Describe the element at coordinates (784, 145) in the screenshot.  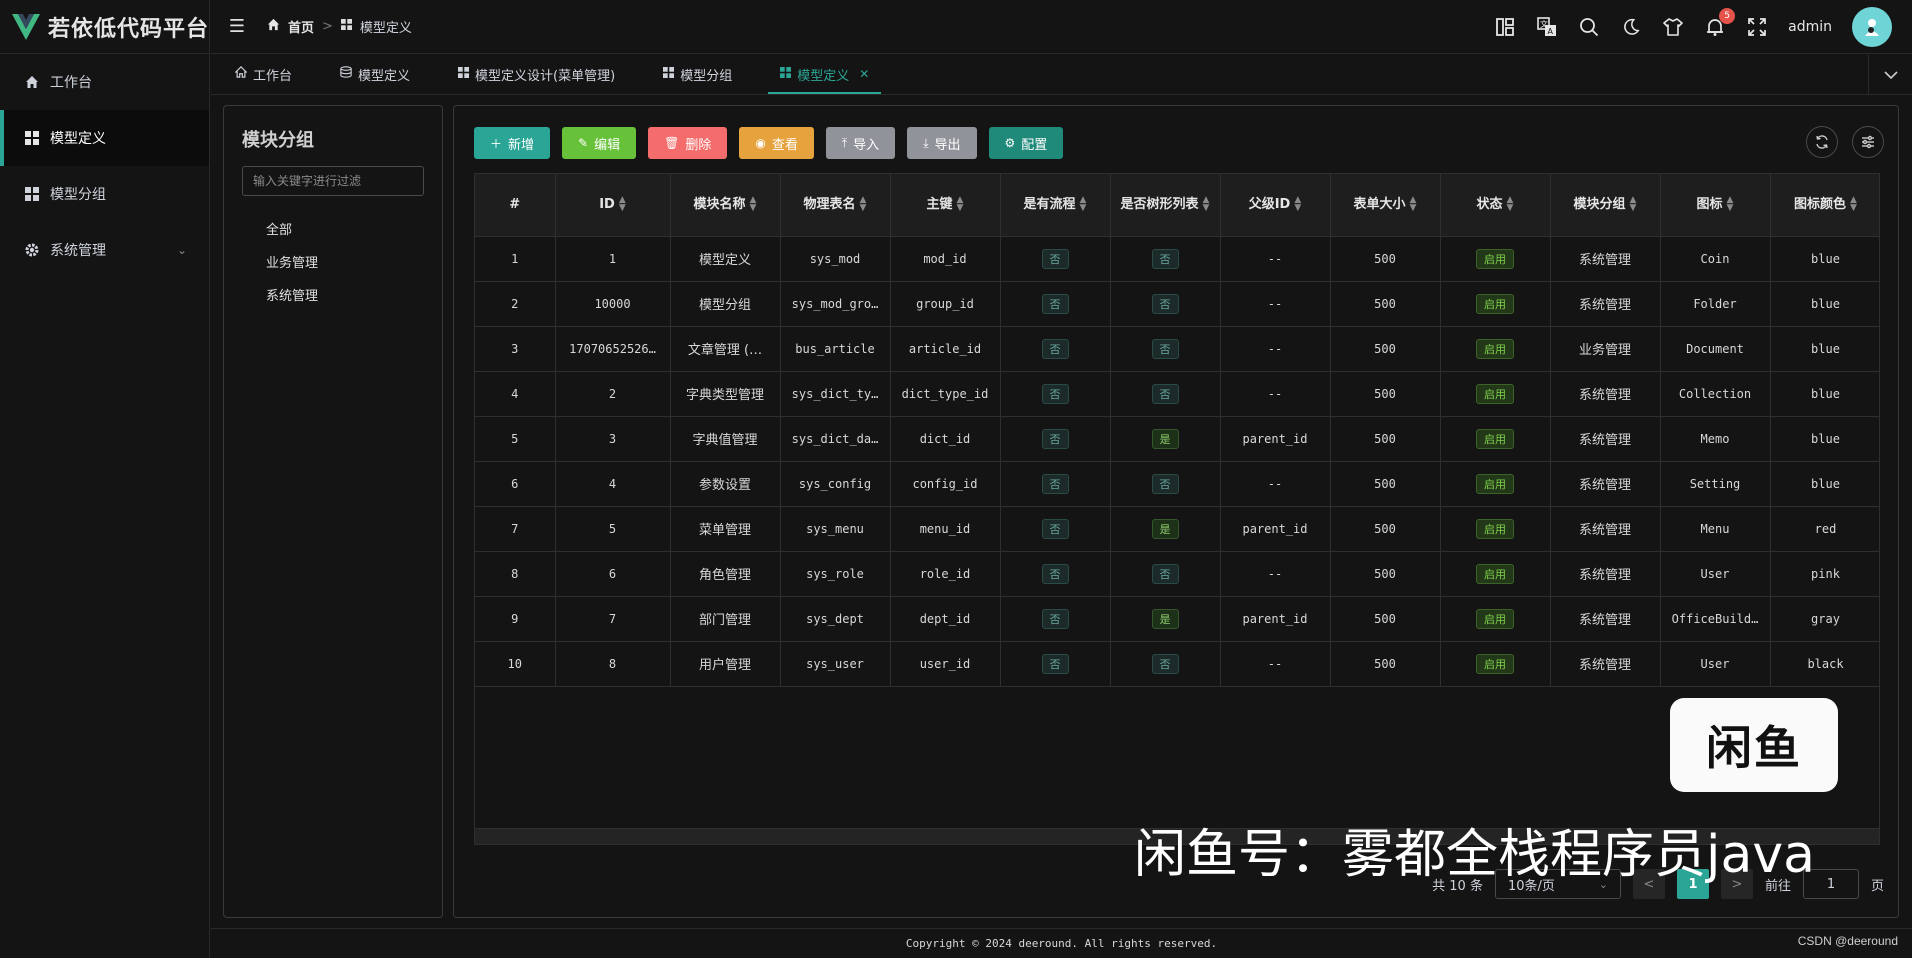
I see `view-button-label: 查看` at that location.